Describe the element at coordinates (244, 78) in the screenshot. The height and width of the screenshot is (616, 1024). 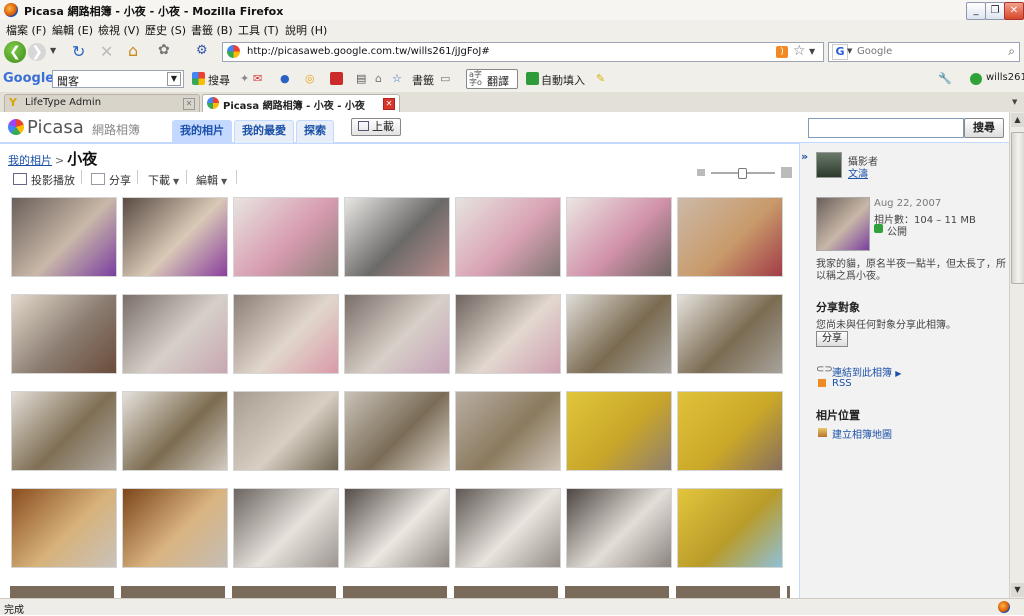
I see `news-icon: ✦` at that location.